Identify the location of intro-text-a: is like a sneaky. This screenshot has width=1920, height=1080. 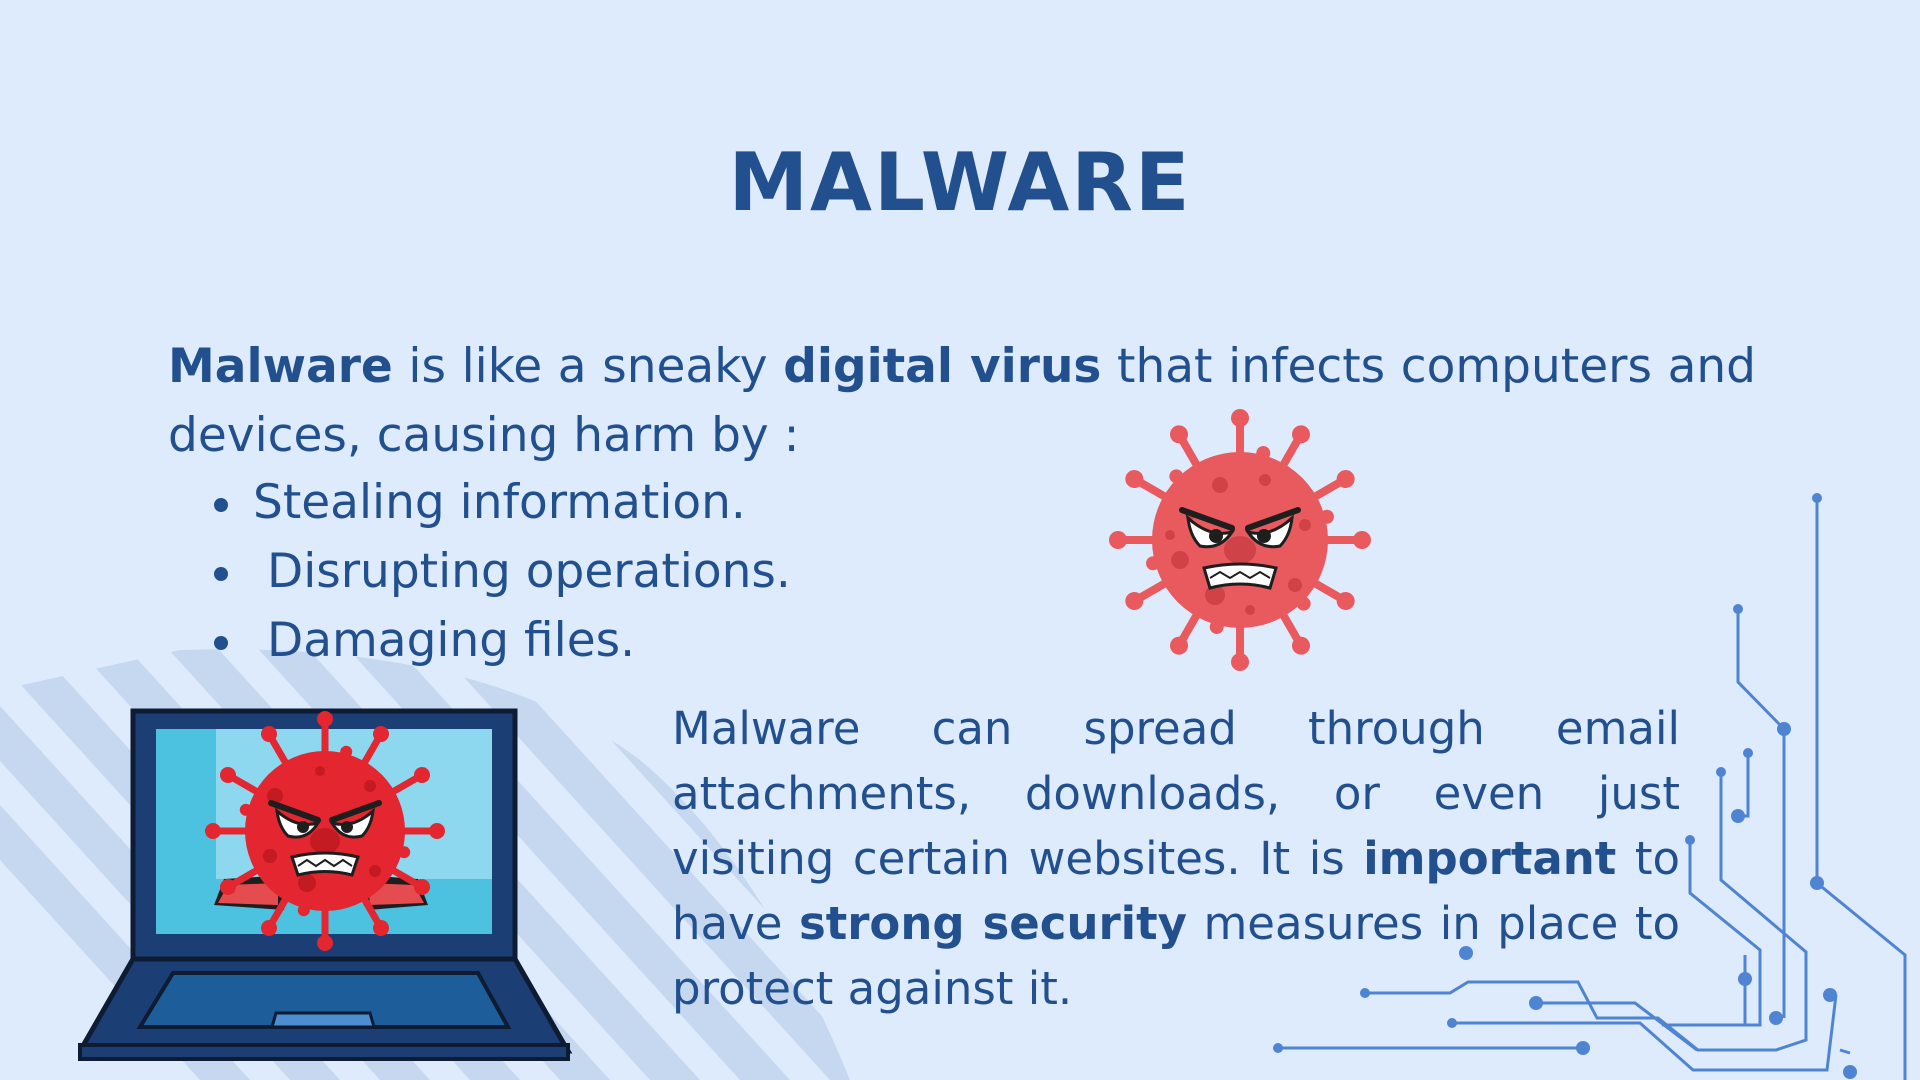
(588, 366).